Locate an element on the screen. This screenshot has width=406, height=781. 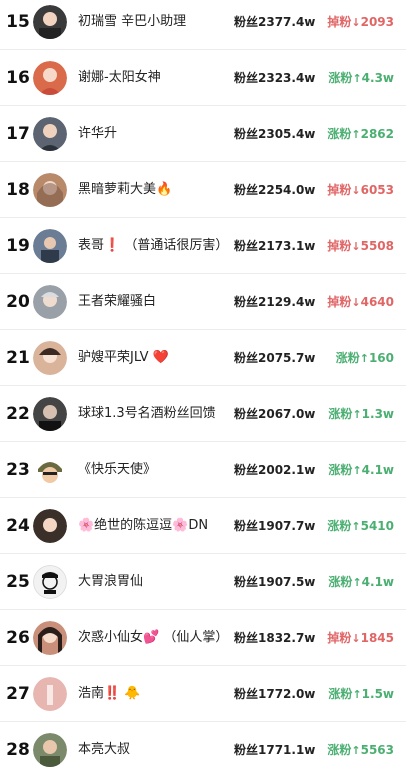
fans-count: 粉丝2254.0w is located at coordinates (275, 190).